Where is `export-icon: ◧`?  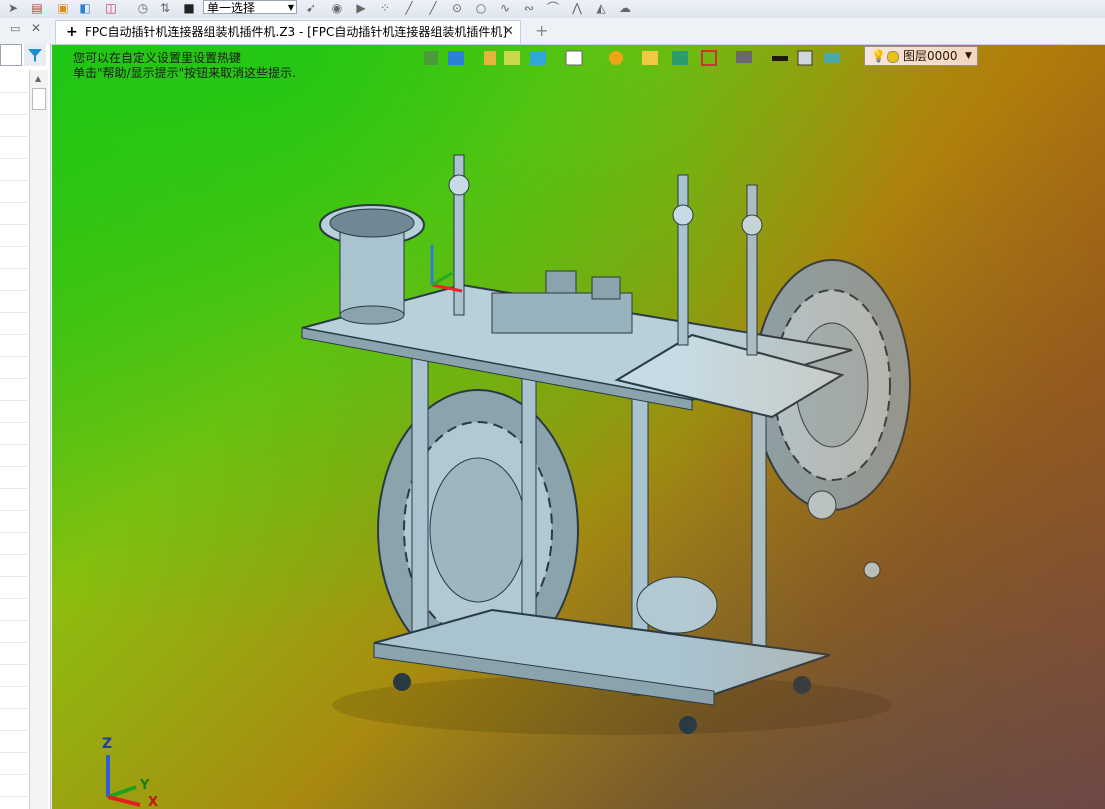
export-icon: ◧ is located at coordinates (85, 8).